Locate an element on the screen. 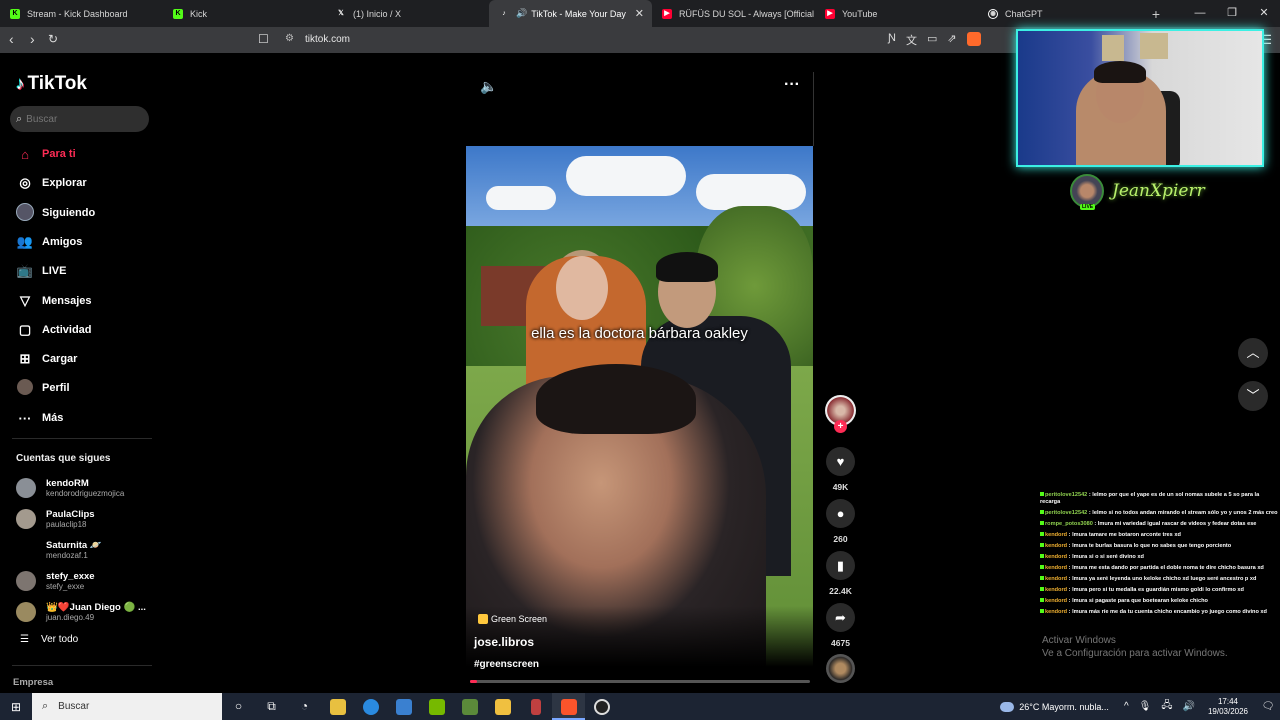  close-window-icon: ✕ is located at coordinates (1264, 13).